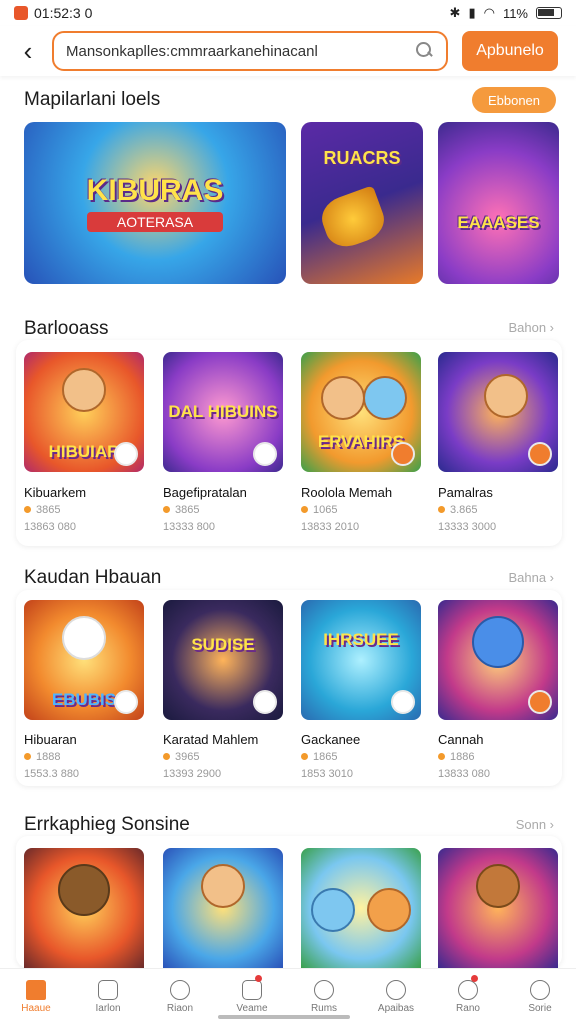  Describe the element at coordinates (324, 1008) in the screenshot. I see `nav-label: Rums` at that location.